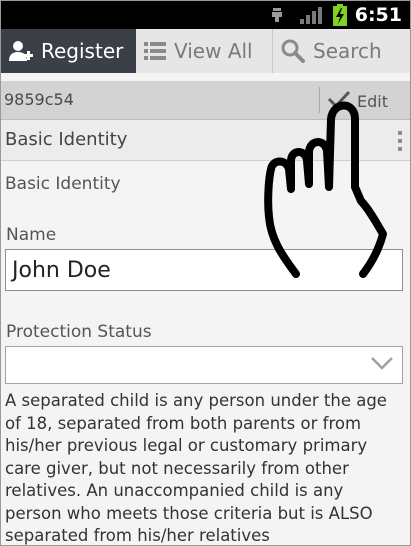 The image size is (411, 546). I want to click on signal-icon, so click(311, 17).